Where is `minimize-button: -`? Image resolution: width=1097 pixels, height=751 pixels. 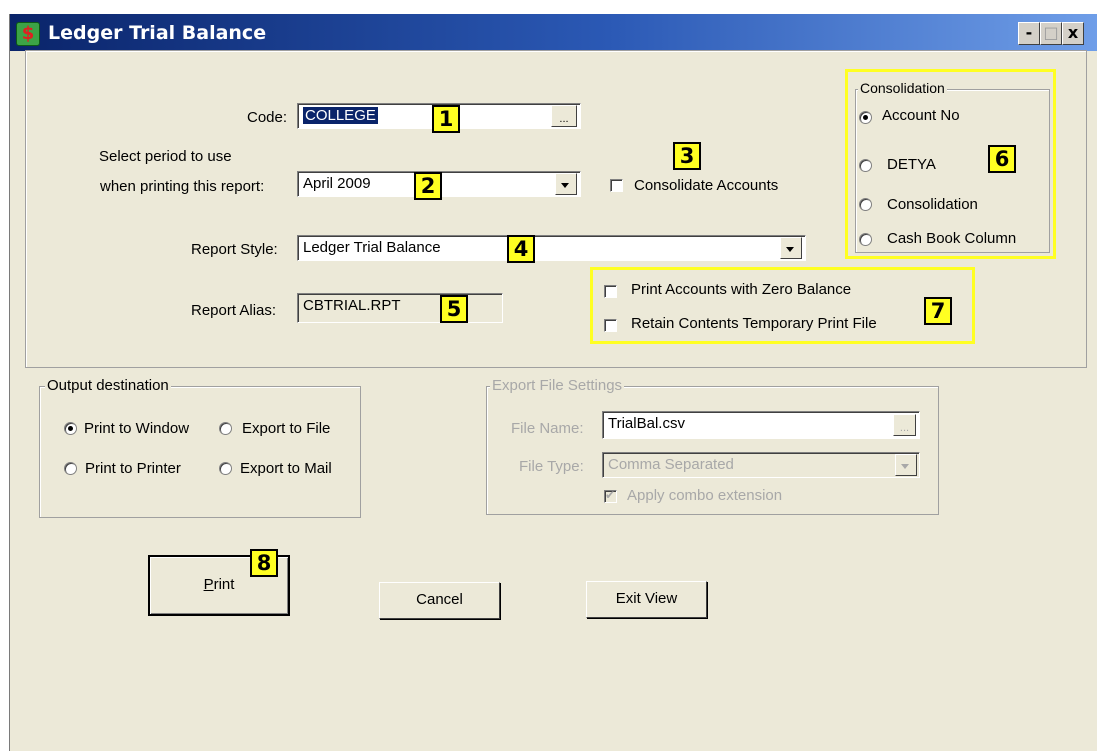
minimize-button: - is located at coordinates (1029, 33).